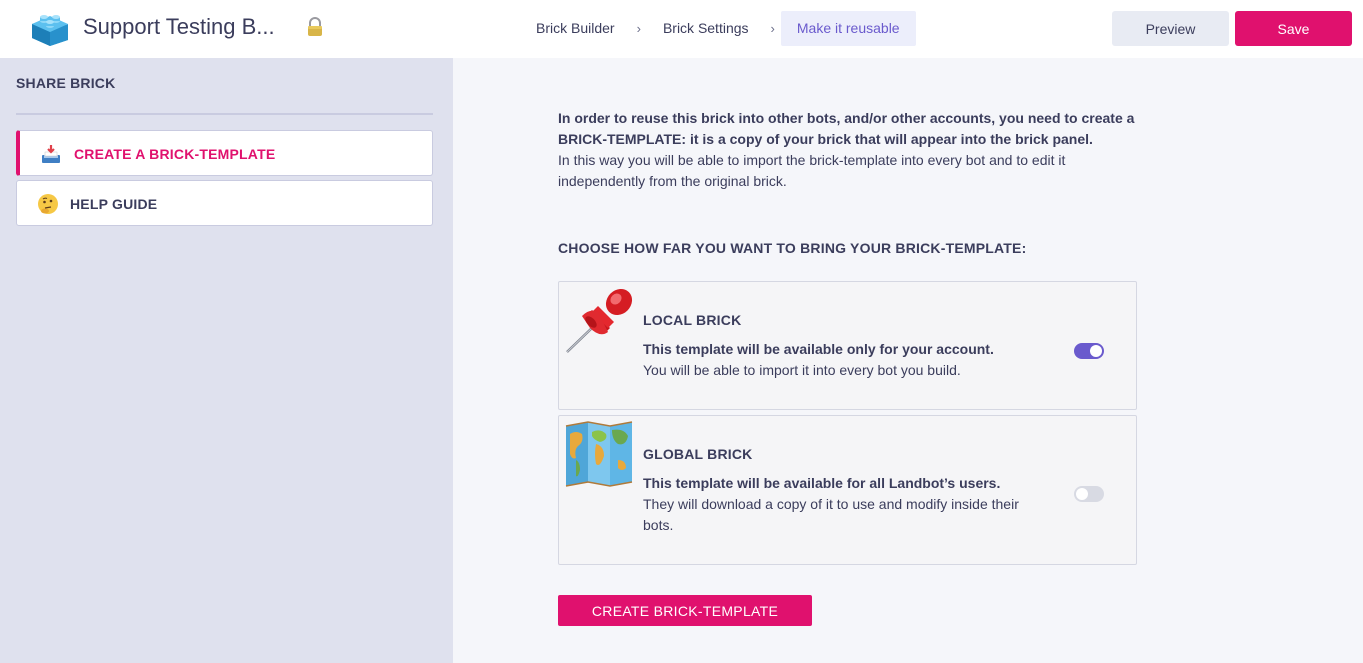 Image resolution: width=1363 pixels, height=663 pixels. What do you see at coordinates (66, 83) in the screenshot?
I see `sidebar-title: SHARE BRICK` at bounding box center [66, 83].